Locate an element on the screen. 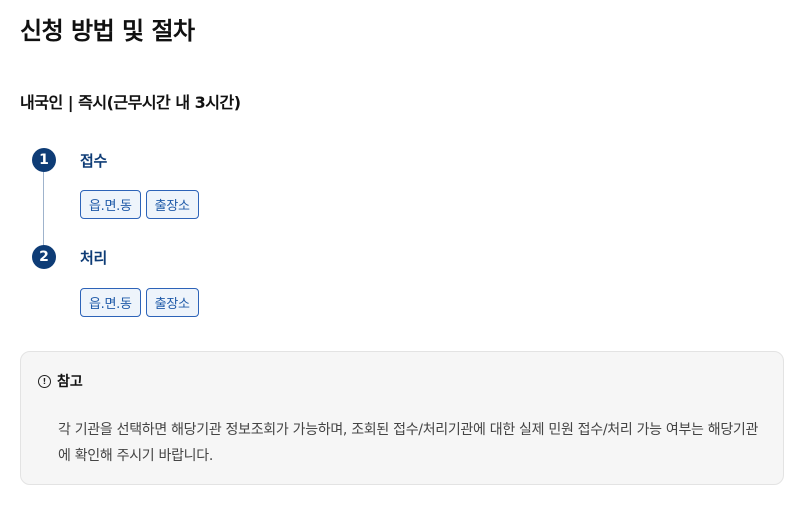  step-title-processing: 처리 is located at coordinates (94, 258).